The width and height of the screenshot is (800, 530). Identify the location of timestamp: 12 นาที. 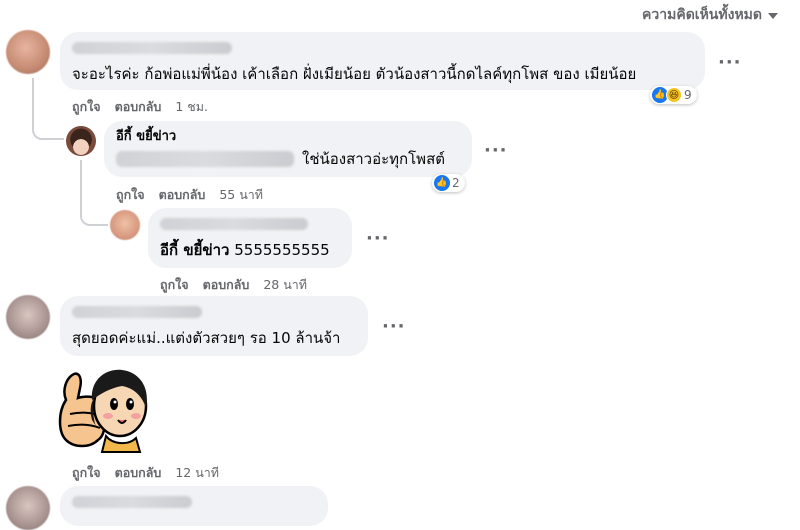
(197, 473).